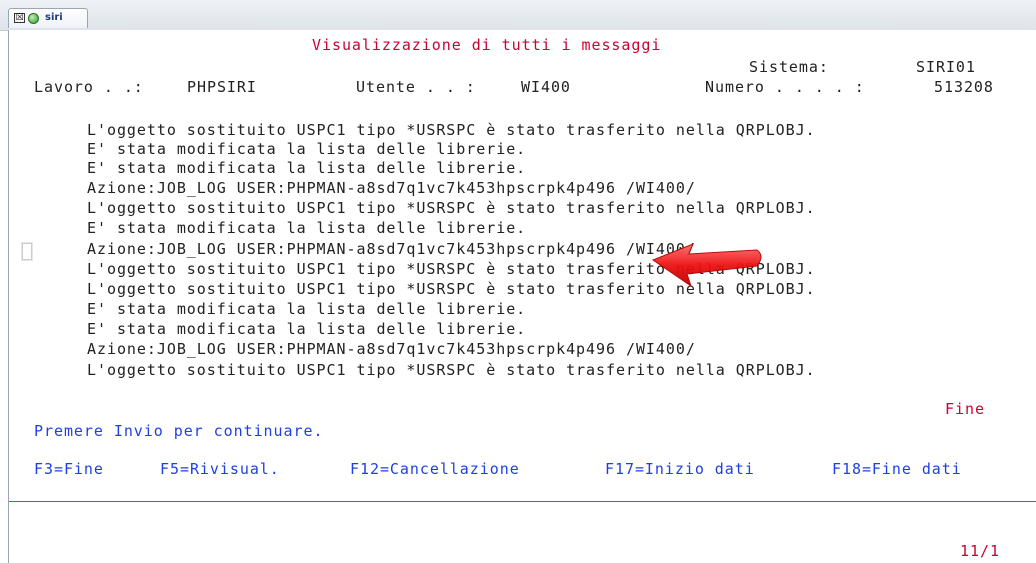 The height and width of the screenshot is (563, 1036). What do you see at coordinates (680, 469) in the screenshot?
I see `f17-key: F17=Inizio dati` at bounding box center [680, 469].